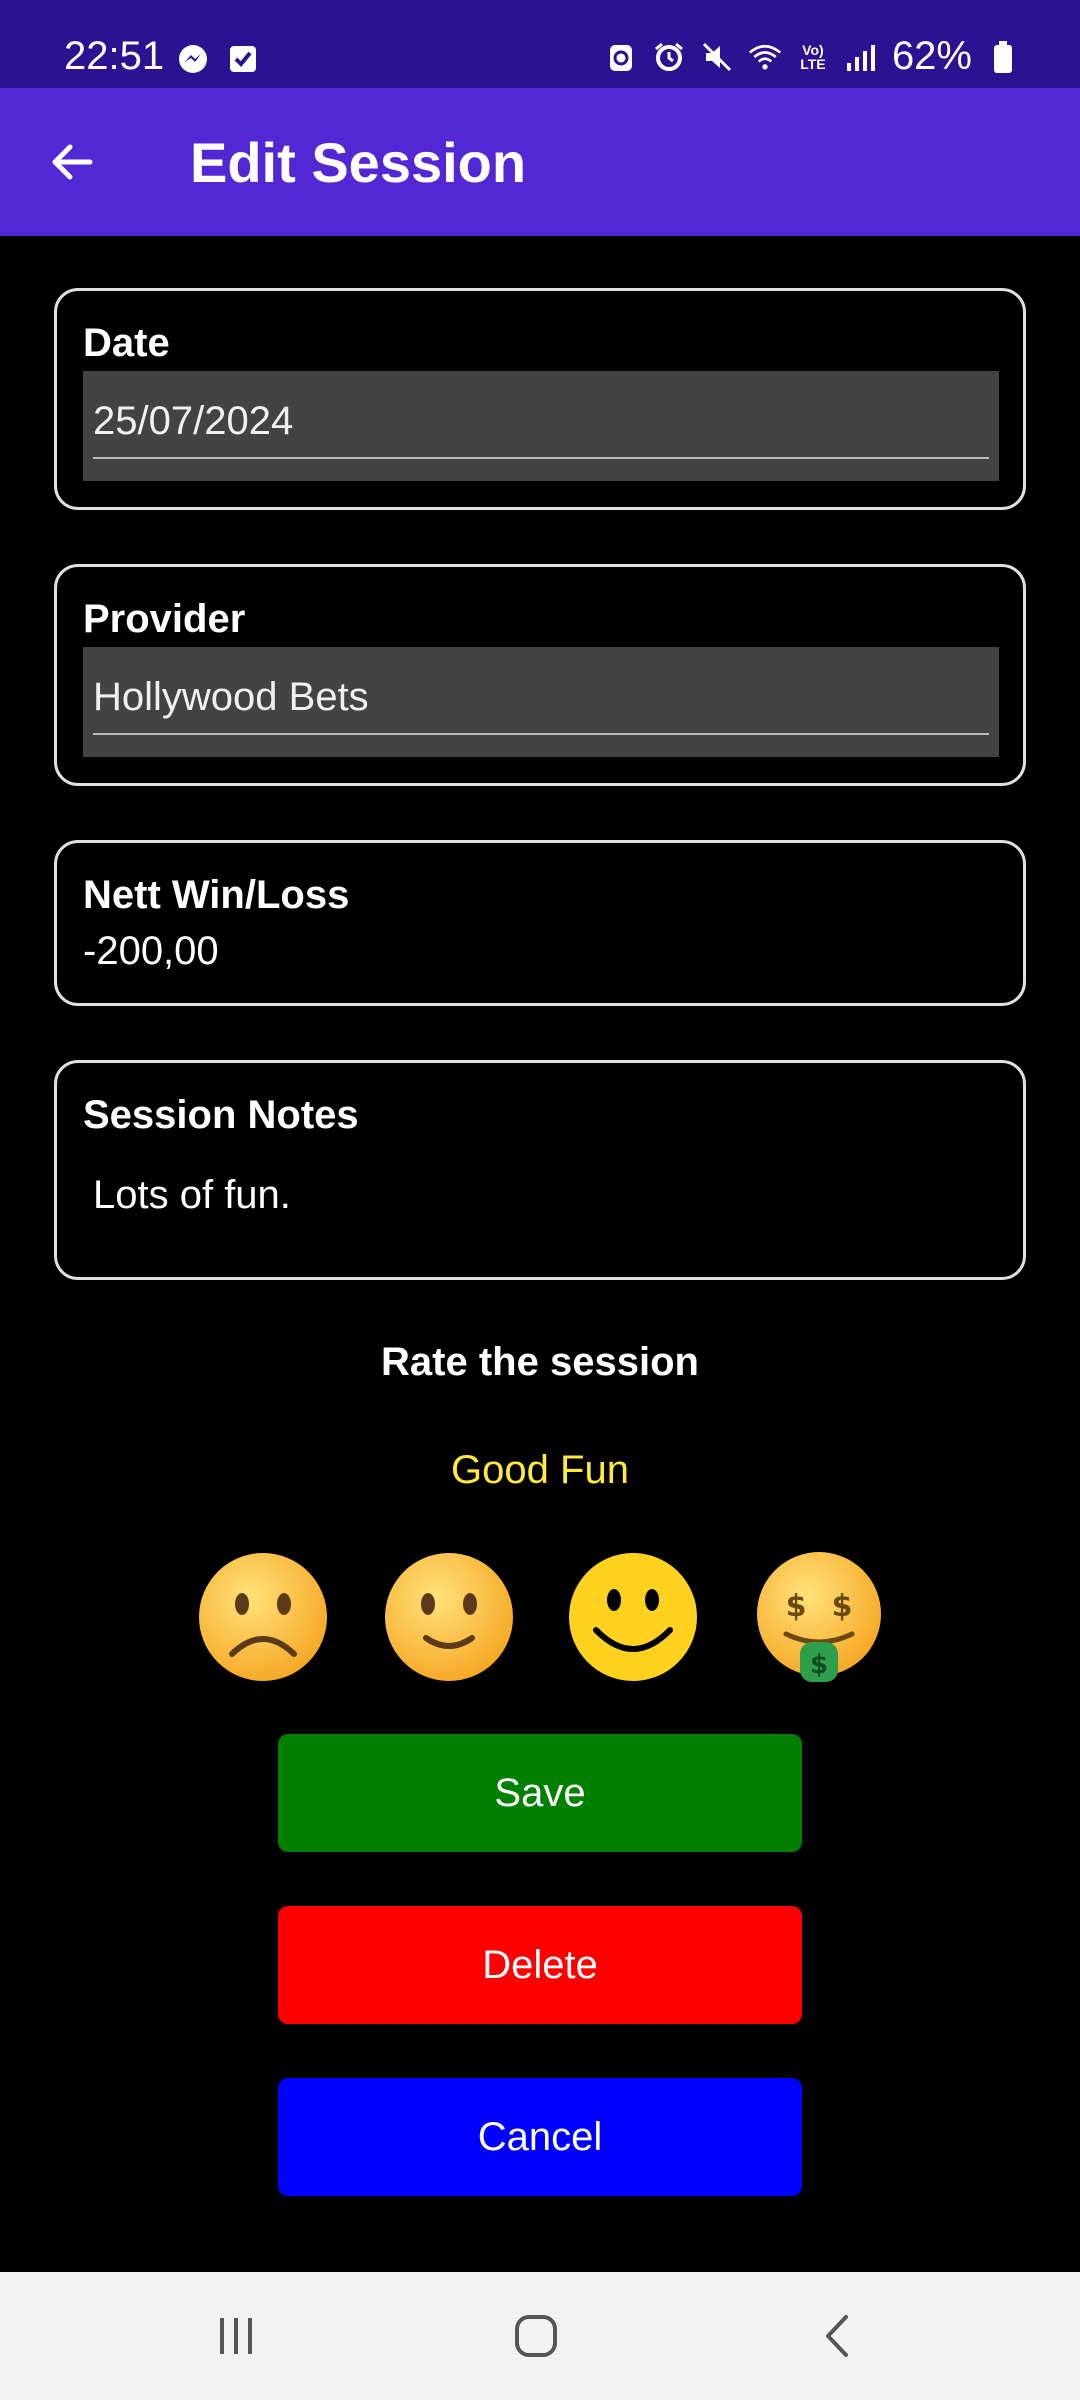 The width and height of the screenshot is (1080, 2400). I want to click on recent-apps-icon, so click(236, 2336).